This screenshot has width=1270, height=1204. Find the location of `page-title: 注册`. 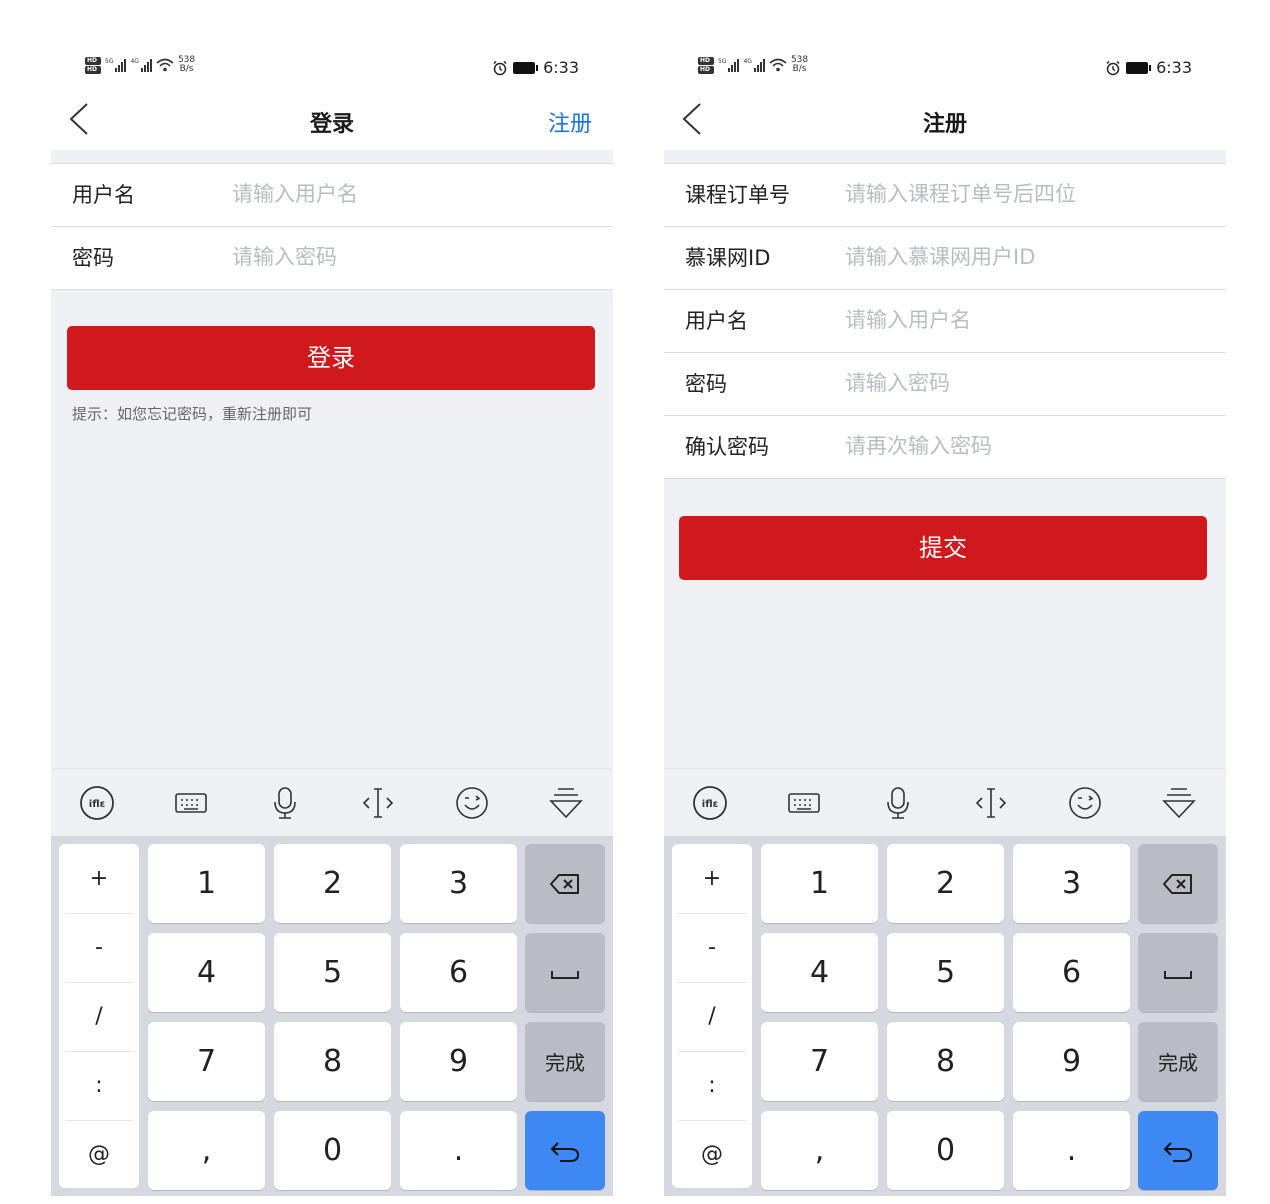

page-title: 注册 is located at coordinates (944, 124).